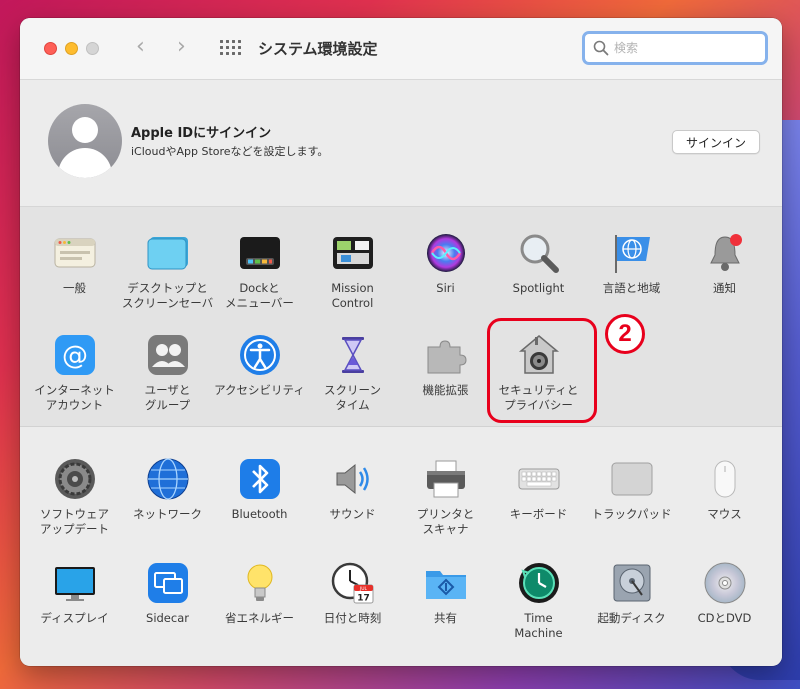 This screenshot has height=689, width=800. Describe the element at coordinates (538, 514) in the screenshot. I see `pref-label: キーボード` at that location.